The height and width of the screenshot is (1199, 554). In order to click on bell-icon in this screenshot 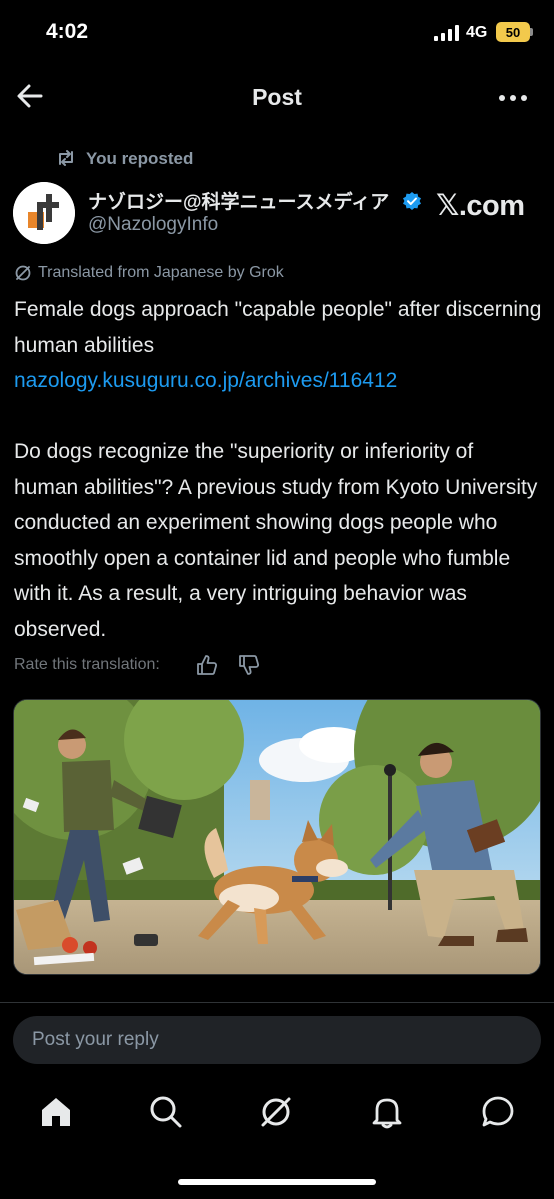, I will do `click(387, 1112)`.